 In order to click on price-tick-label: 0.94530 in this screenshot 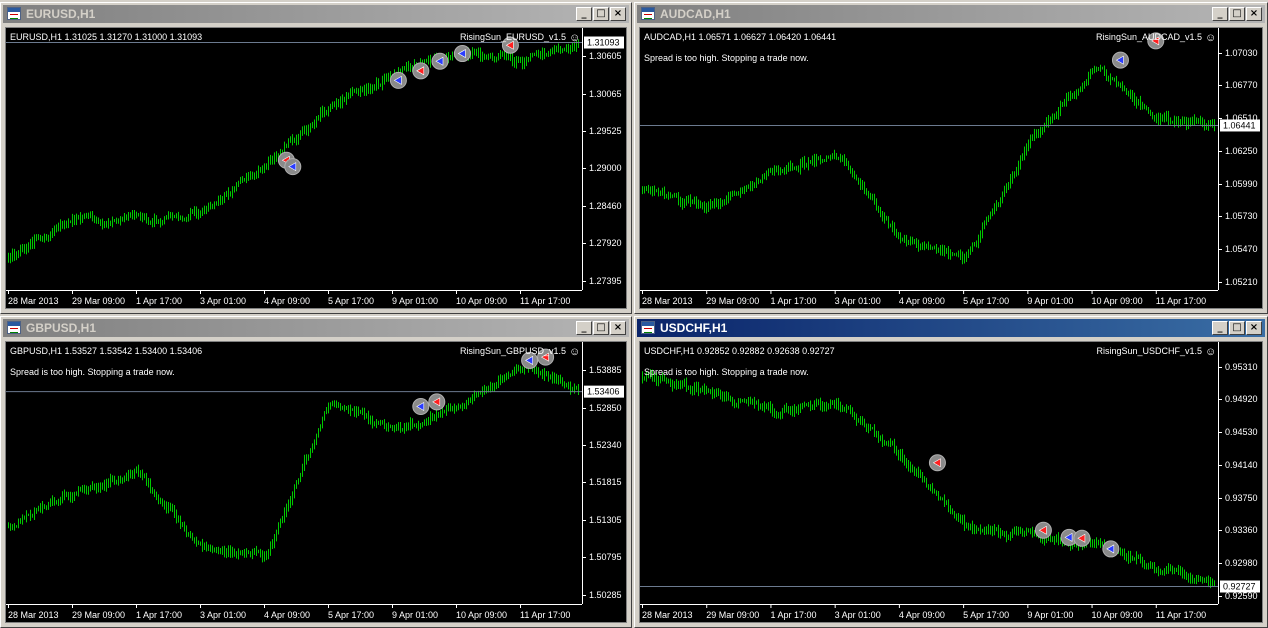, I will do `click(1241, 432)`.